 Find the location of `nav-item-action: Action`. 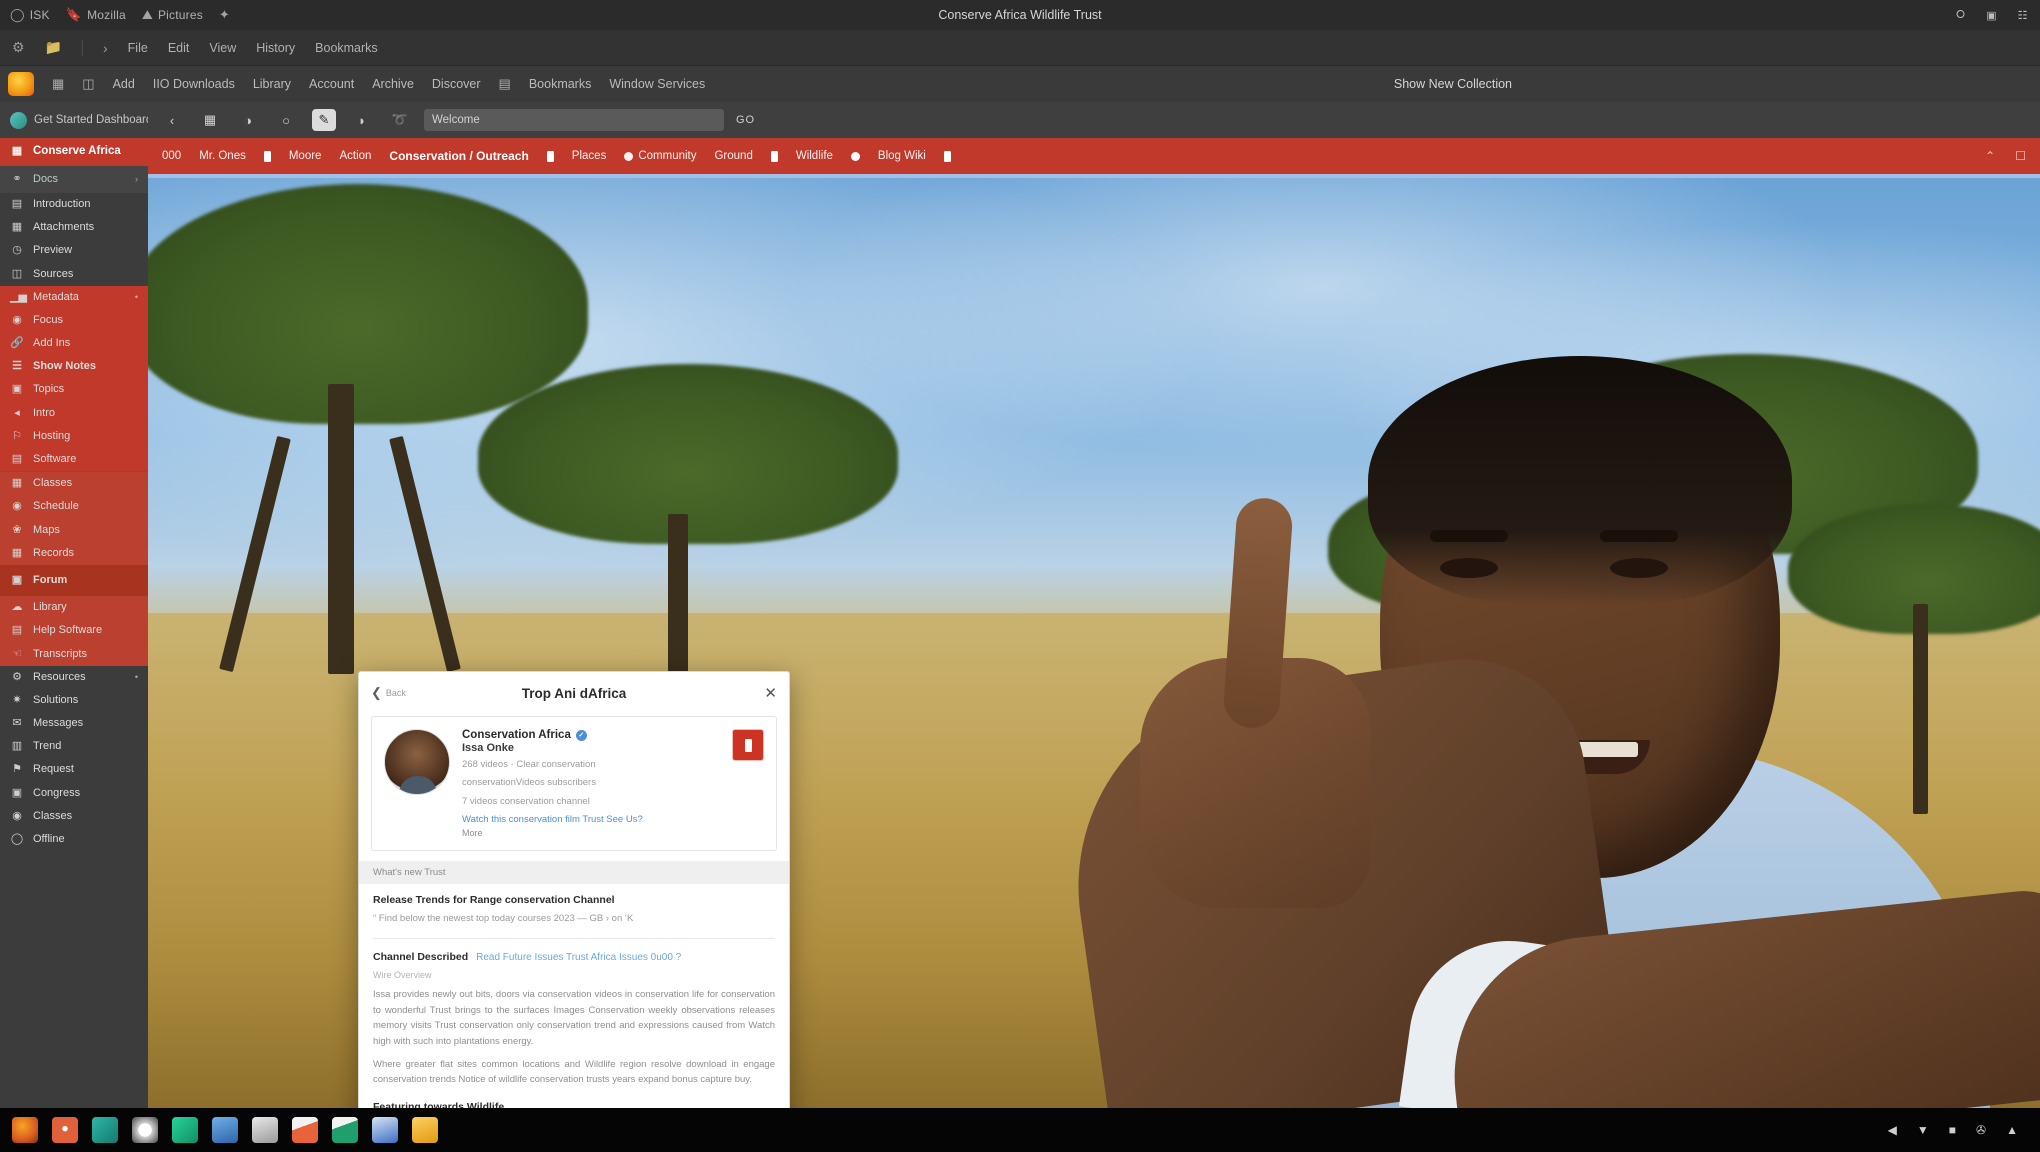

nav-item-action: Action is located at coordinates (355, 156).